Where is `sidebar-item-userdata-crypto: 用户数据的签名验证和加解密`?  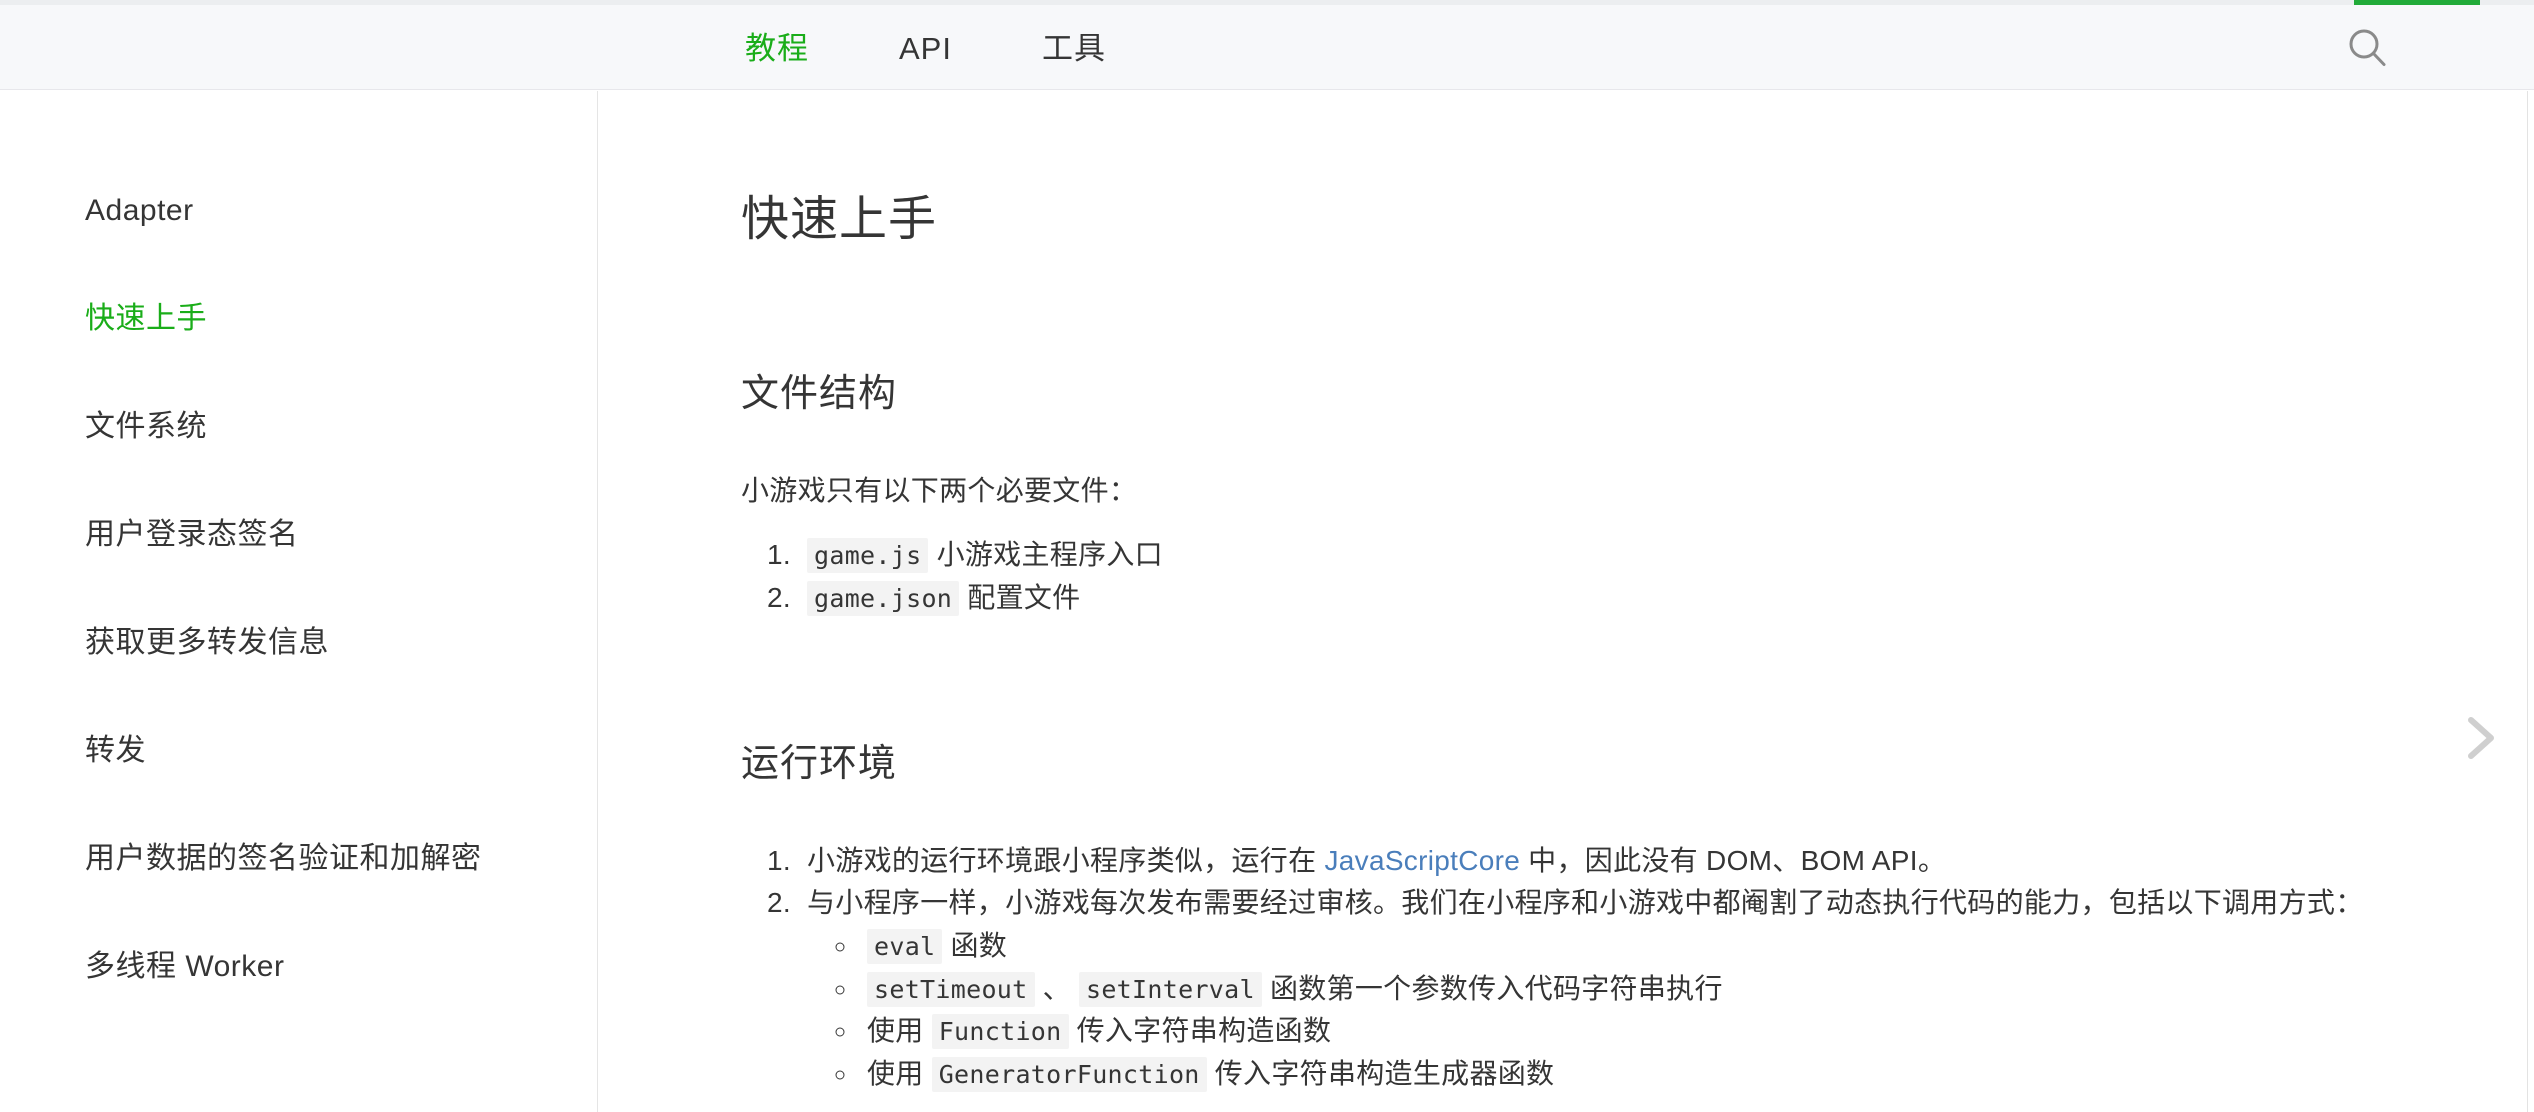
sidebar-item-userdata-crypto: 用户数据的签名验证和加解密 is located at coordinates (298, 859).